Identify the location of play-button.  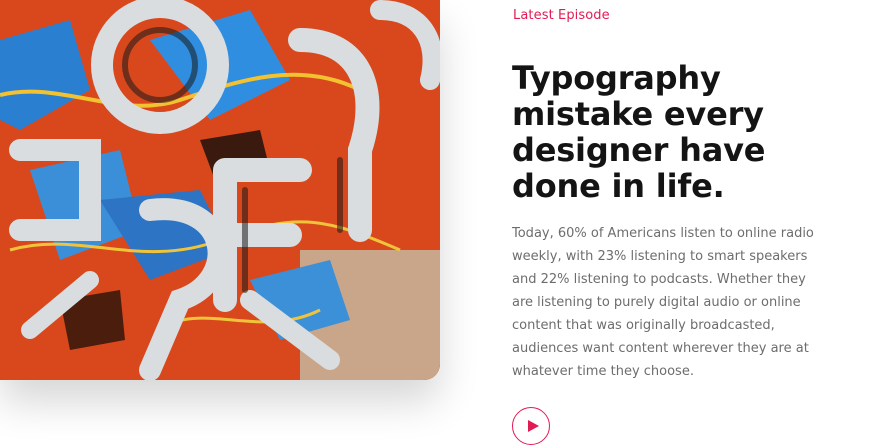
(531, 426).